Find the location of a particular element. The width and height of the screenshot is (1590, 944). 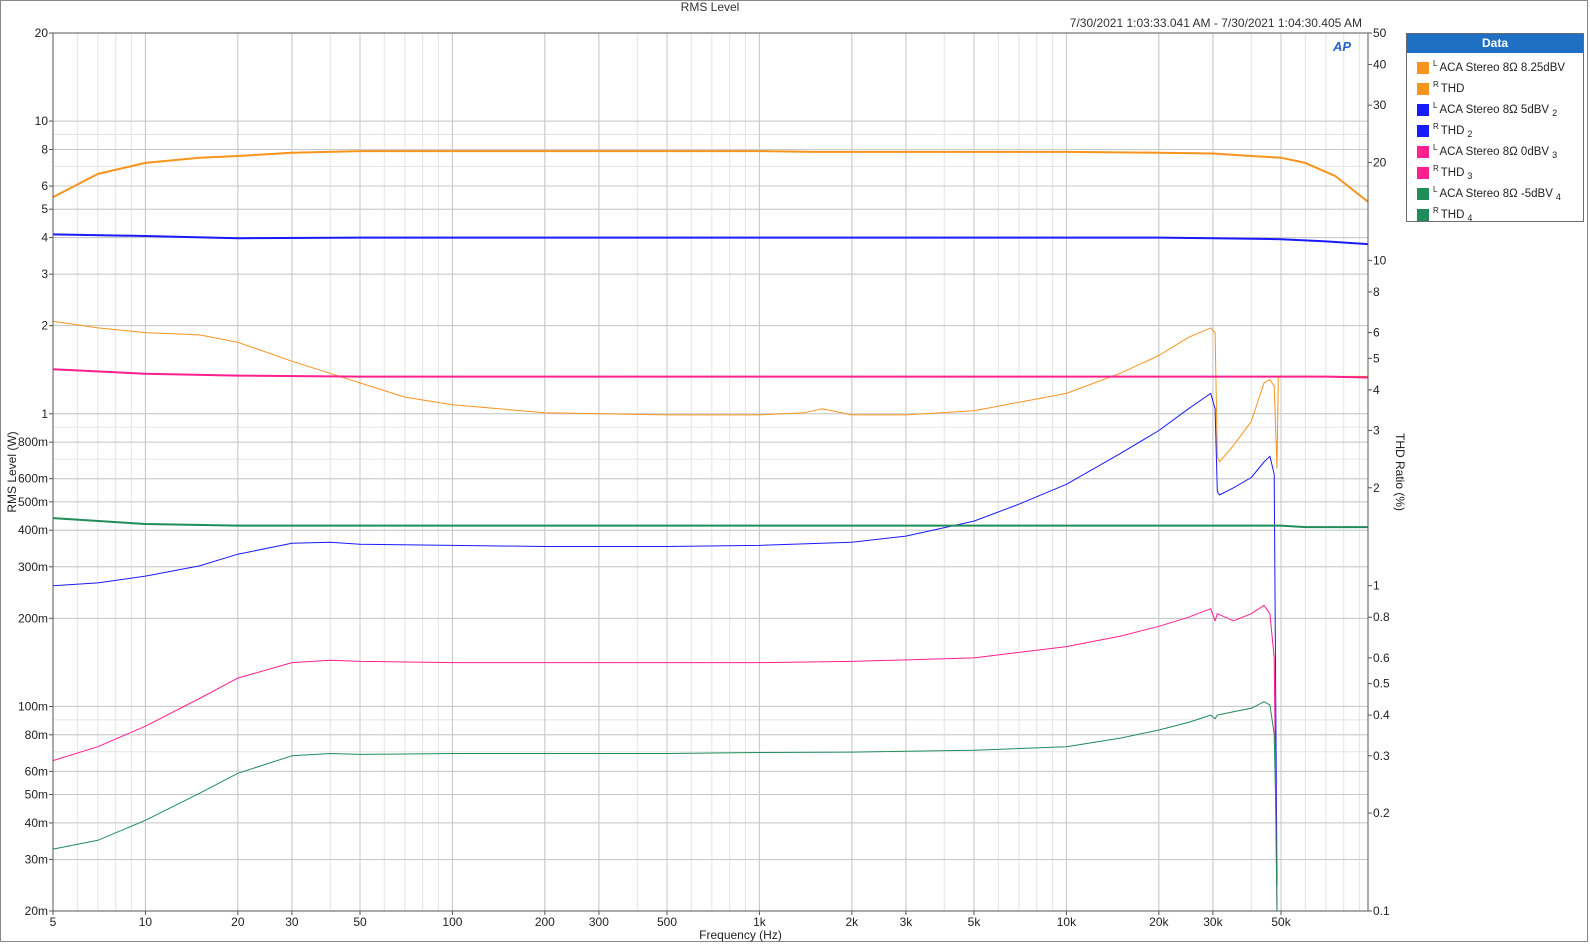

legend-title: Data is located at coordinates (1495, 43).